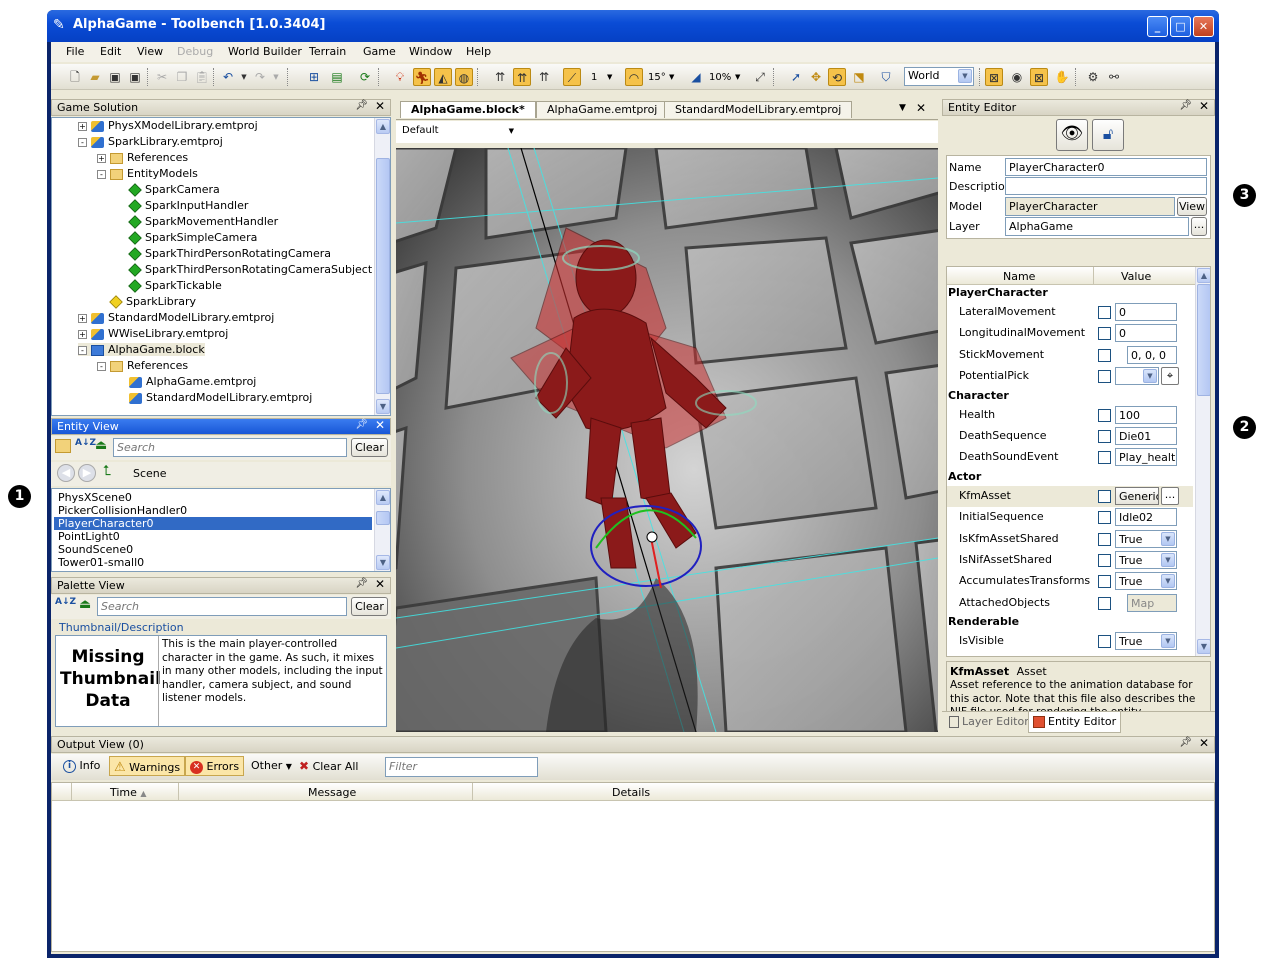 This screenshot has height=968, width=1261. Describe the element at coordinates (758, 109) in the screenshot. I see `tab-standardmodellibrary: StandardModelLibrary.emtproj` at that location.